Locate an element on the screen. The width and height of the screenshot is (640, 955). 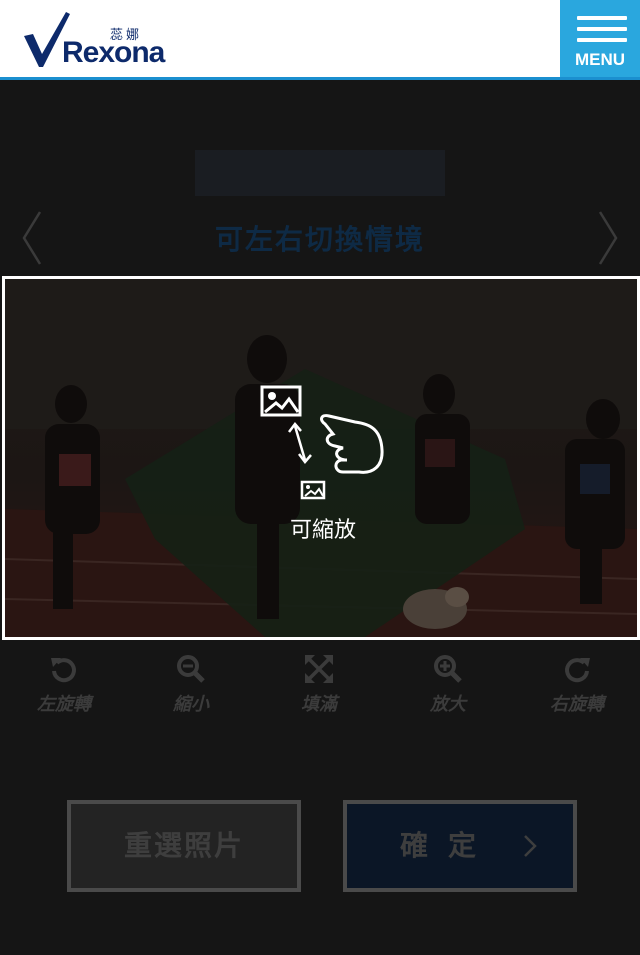
scene-switch-title: 可左右切換情境 is located at coordinates (319, 239).